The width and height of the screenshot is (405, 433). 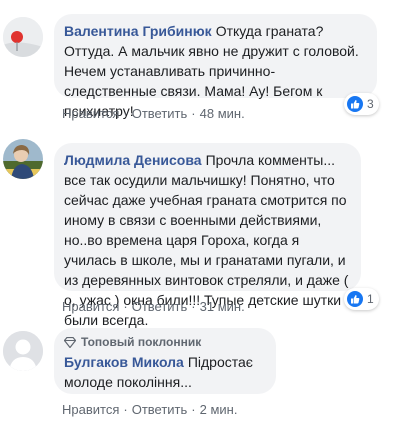 What do you see at coordinates (138, 31) in the screenshot?
I see `comment-author: Валентина Грибинюк` at bounding box center [138, 31].